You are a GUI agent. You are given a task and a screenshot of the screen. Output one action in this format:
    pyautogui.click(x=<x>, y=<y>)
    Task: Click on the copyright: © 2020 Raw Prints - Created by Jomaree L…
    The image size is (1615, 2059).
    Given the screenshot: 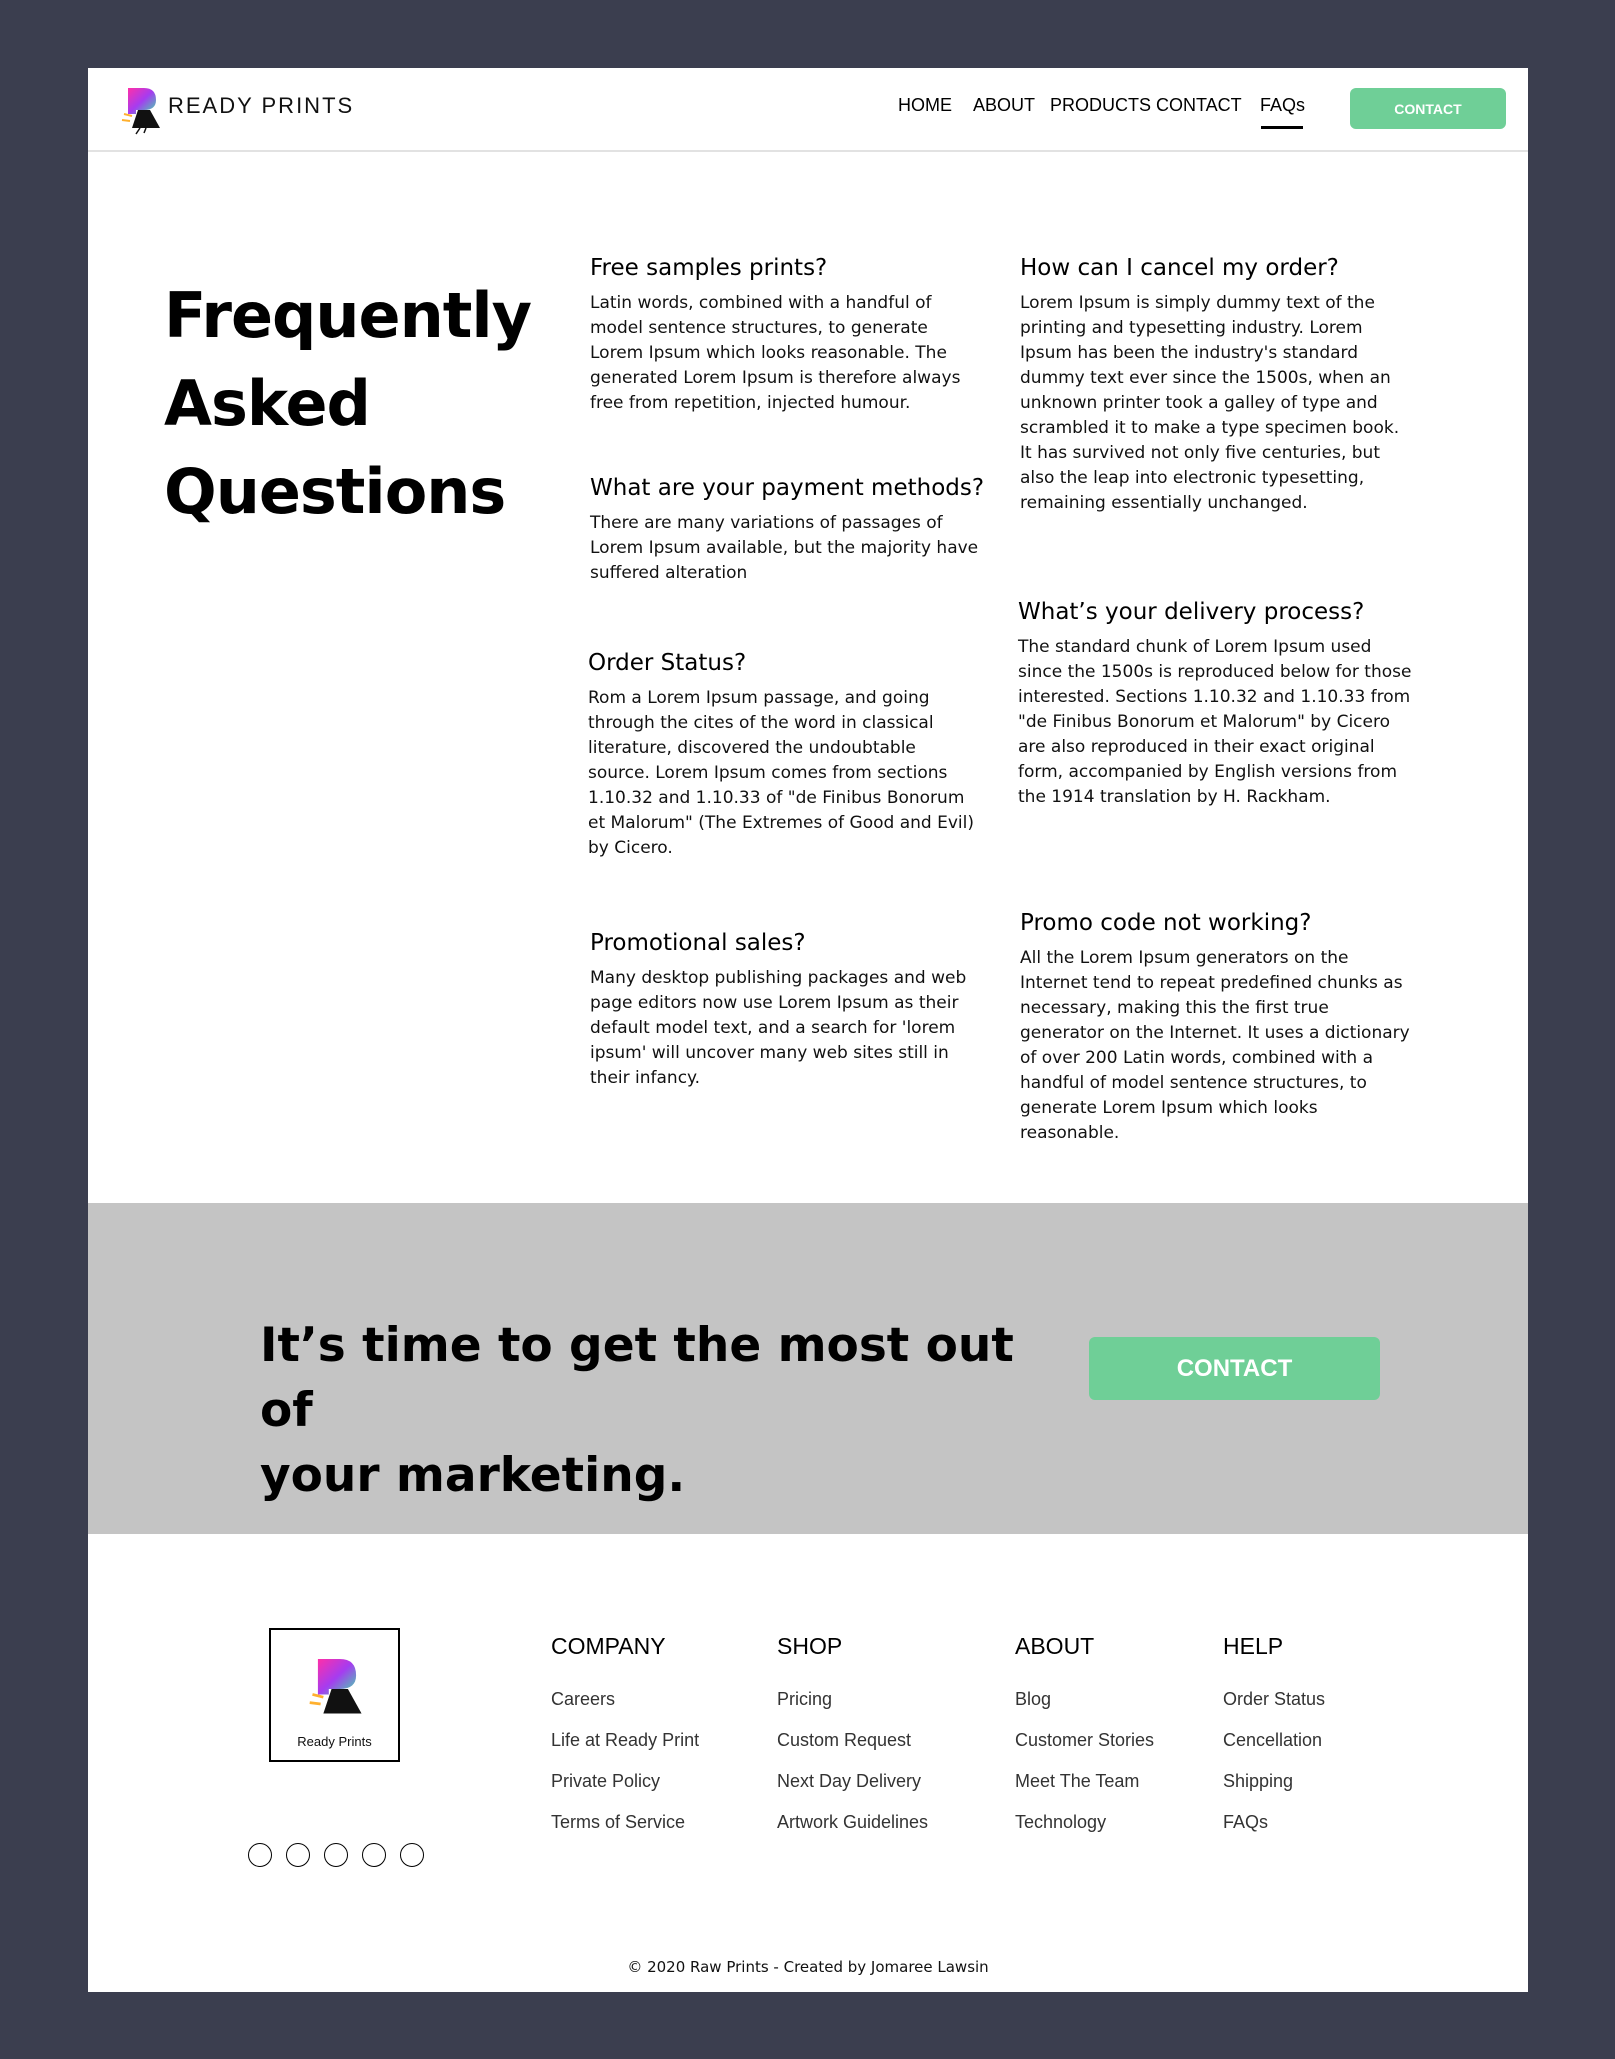 What is the action you would take?
    pyautogui.click(x=808, y=1967)
    